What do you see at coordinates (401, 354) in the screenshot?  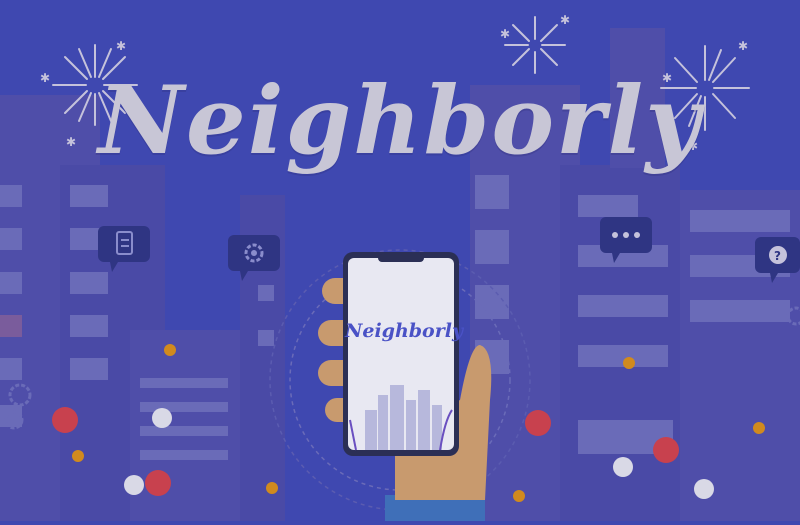 I see `phone-icon` at bounding box center [401, 354].